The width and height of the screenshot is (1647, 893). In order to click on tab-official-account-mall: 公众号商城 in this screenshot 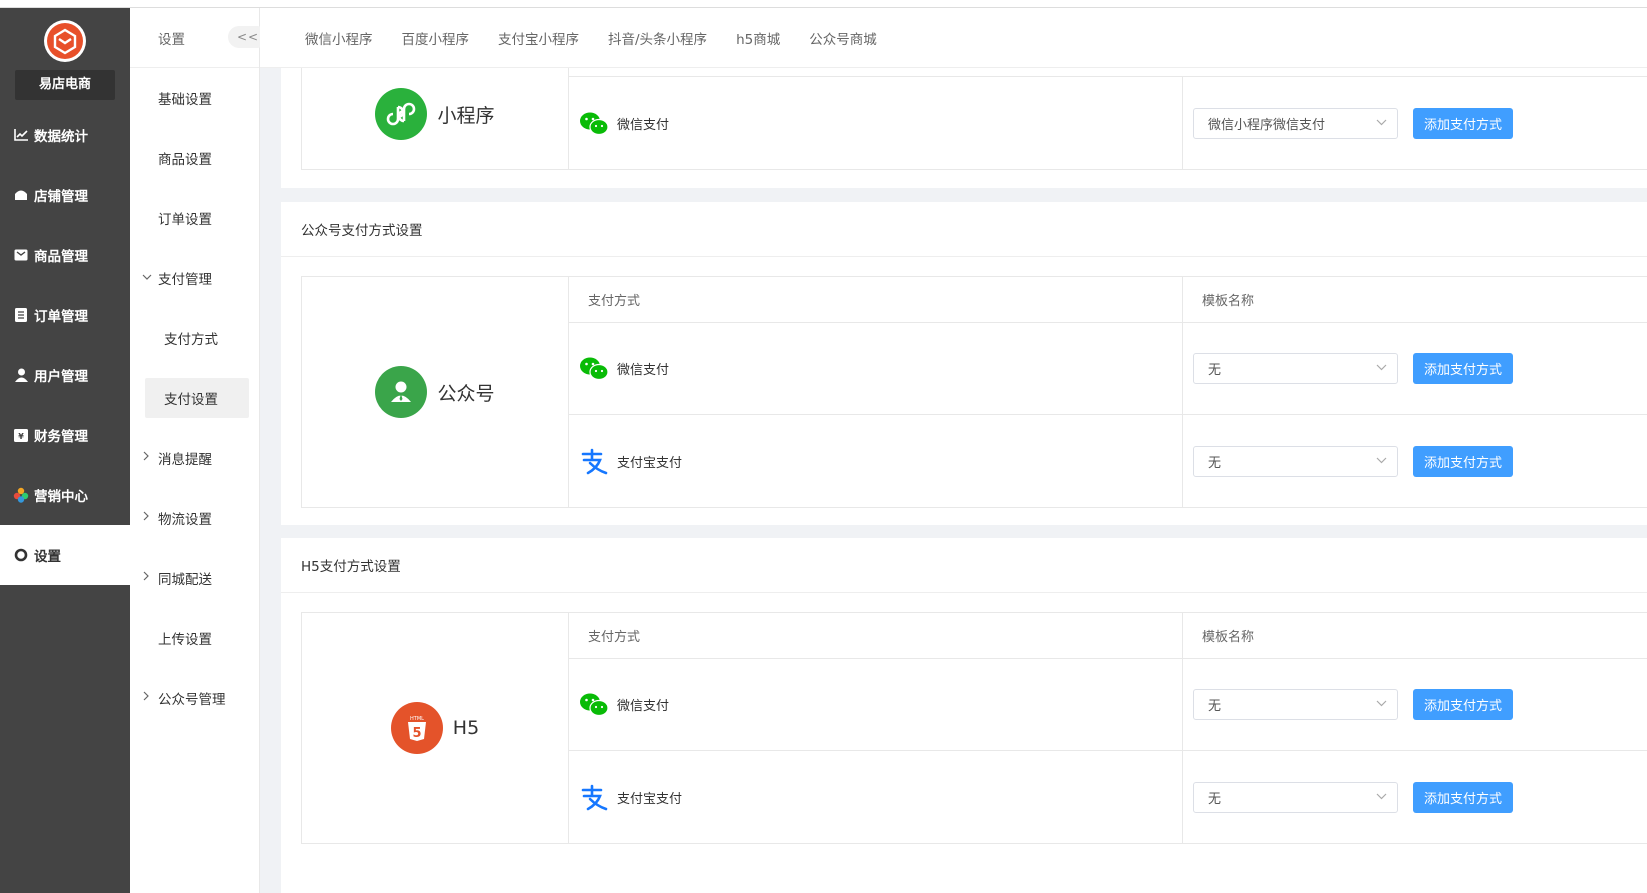, I will do `click(843, 38)`.